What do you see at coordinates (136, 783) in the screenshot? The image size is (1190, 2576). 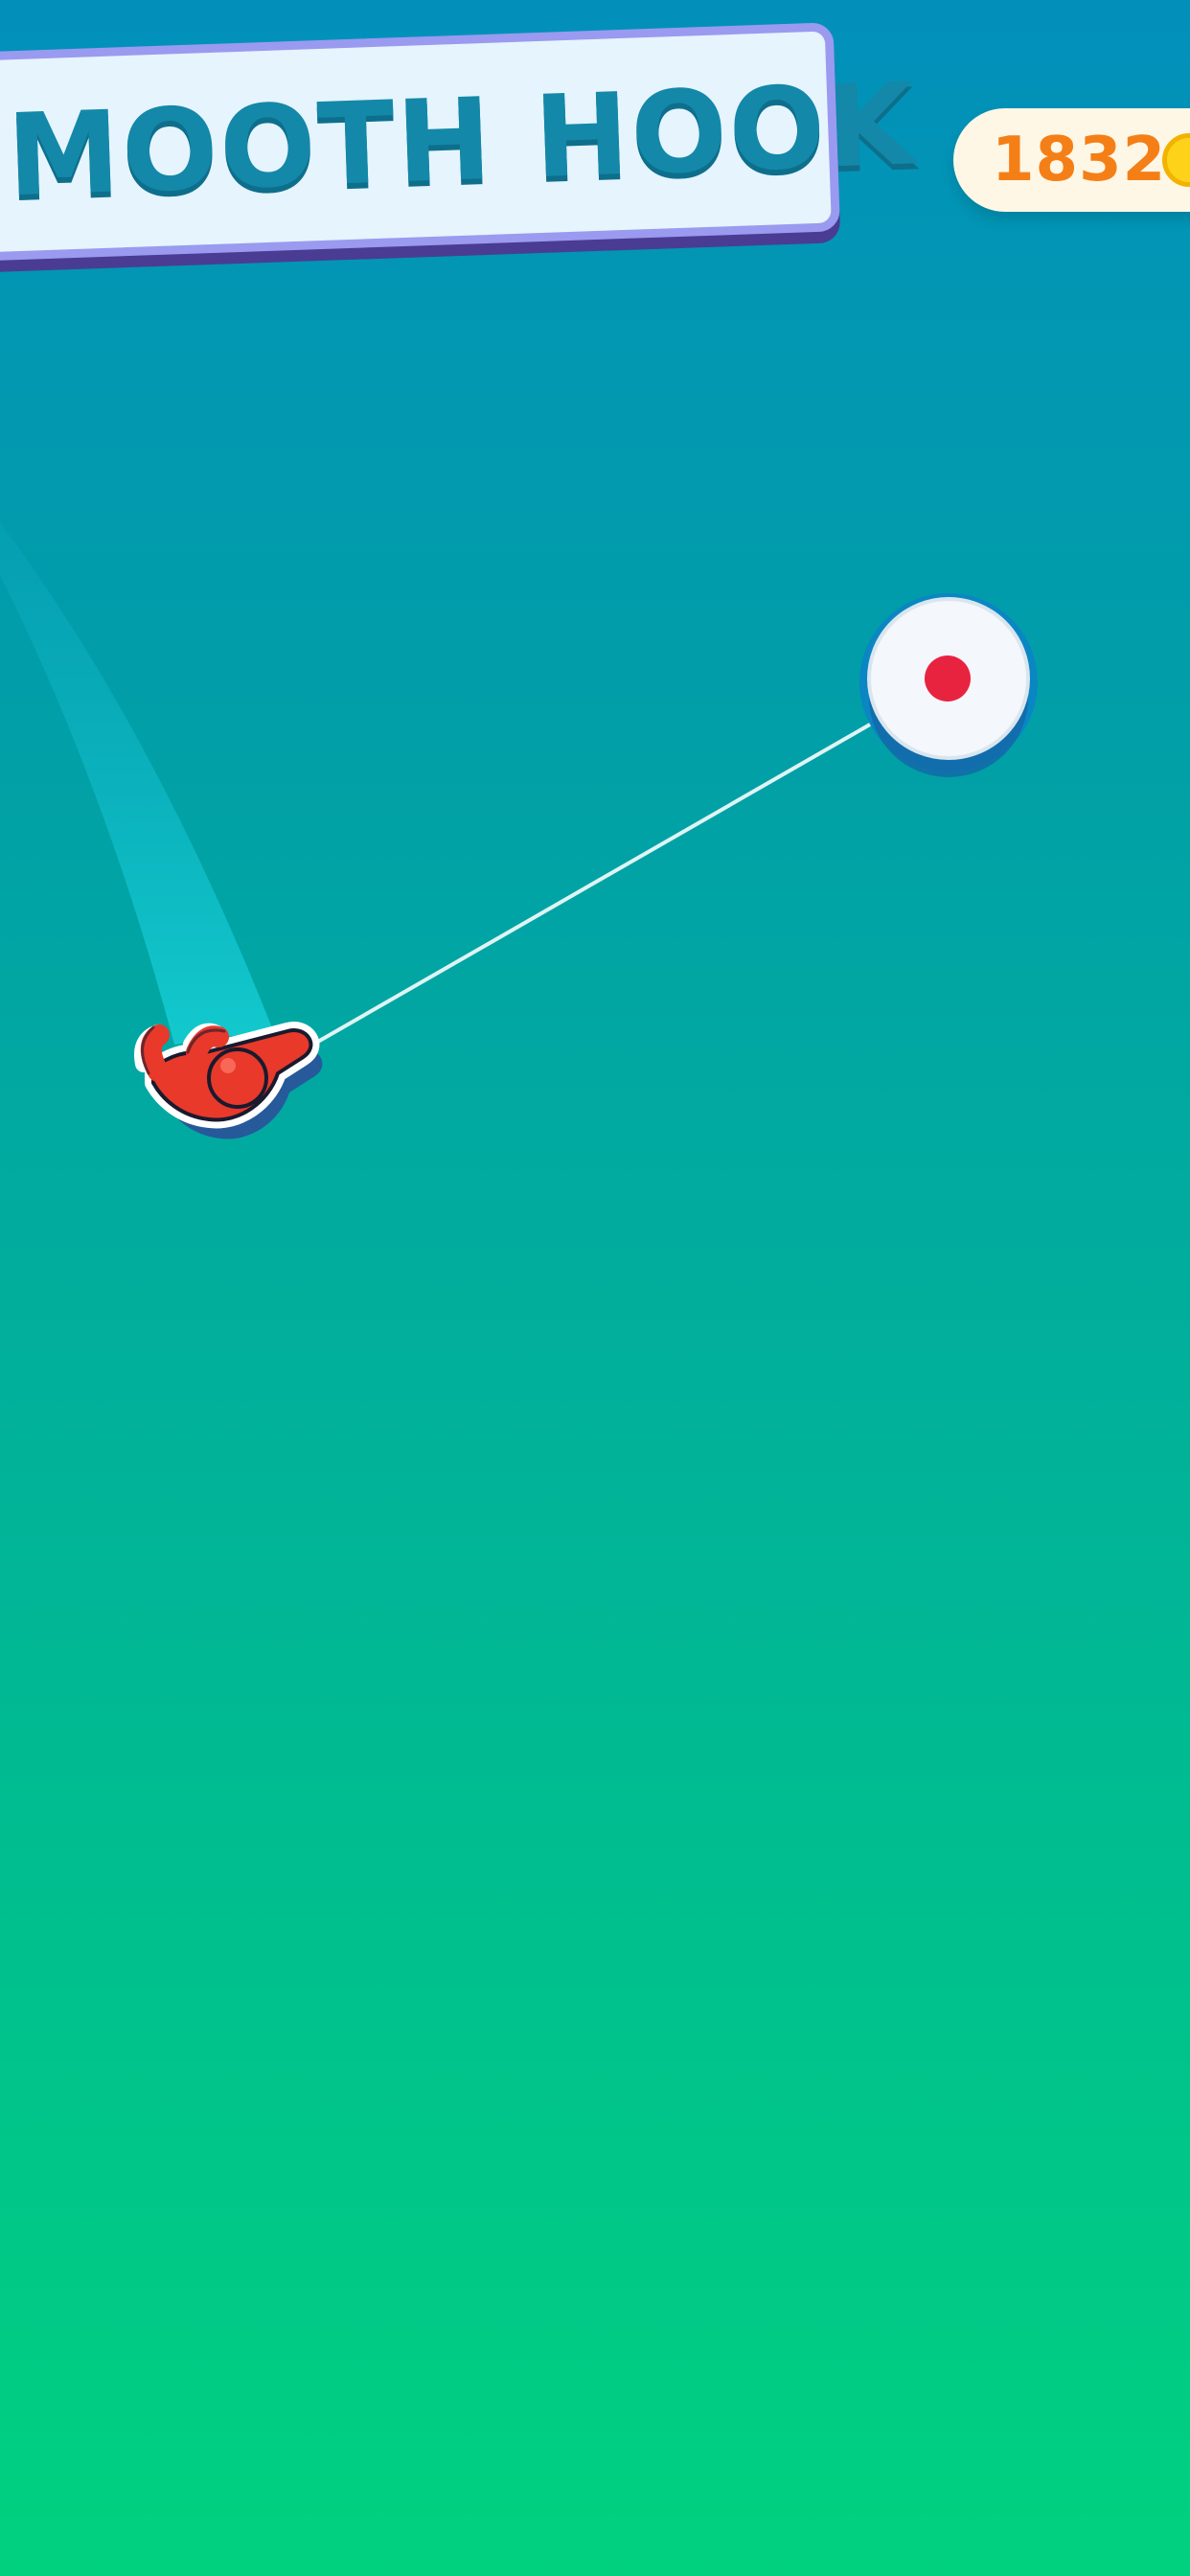 I see `swing-trail` at bounding box center [136, 783].